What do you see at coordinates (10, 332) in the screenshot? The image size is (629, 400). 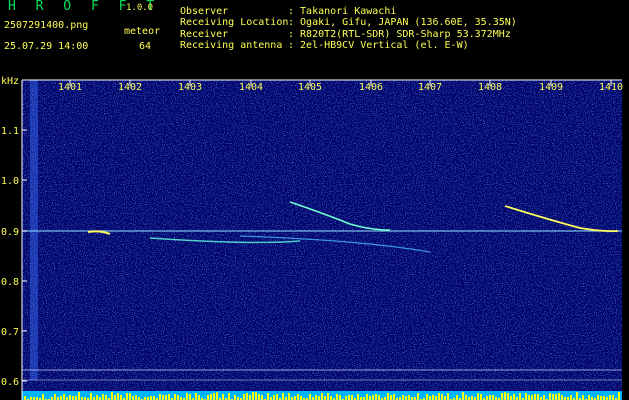 I see `y-tick-label: 0.7` at bounding box center [10, 332].